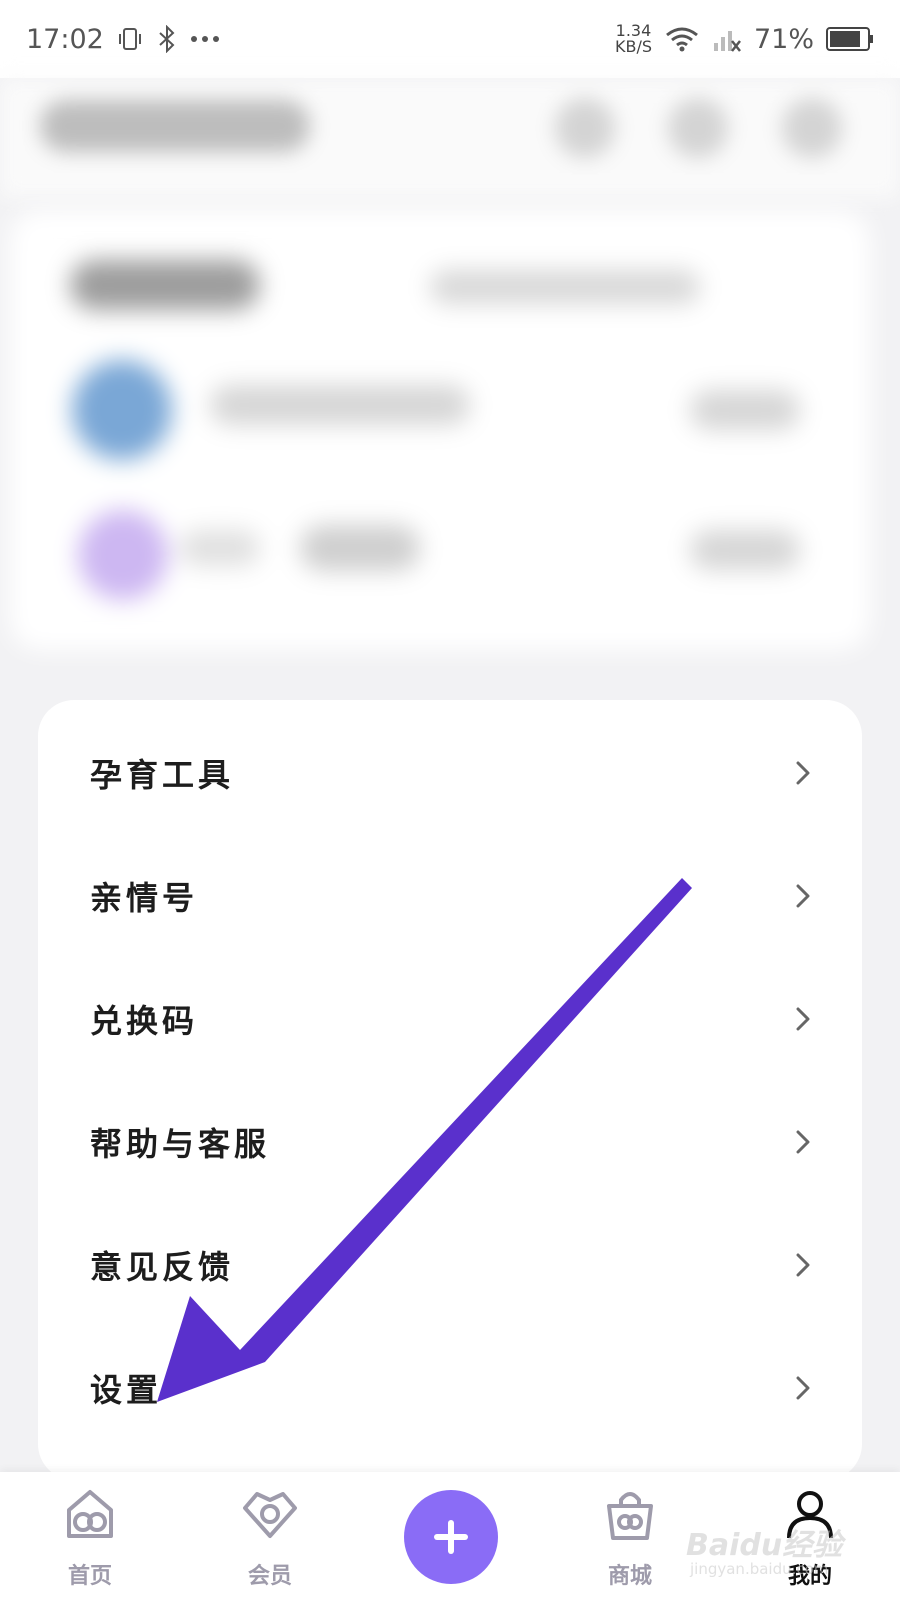 This screenshot has height=1600, width=900. Describe the element at coordinates (89, 1576) in the screenshot. I see `nav-home-label: 首页` at that location.